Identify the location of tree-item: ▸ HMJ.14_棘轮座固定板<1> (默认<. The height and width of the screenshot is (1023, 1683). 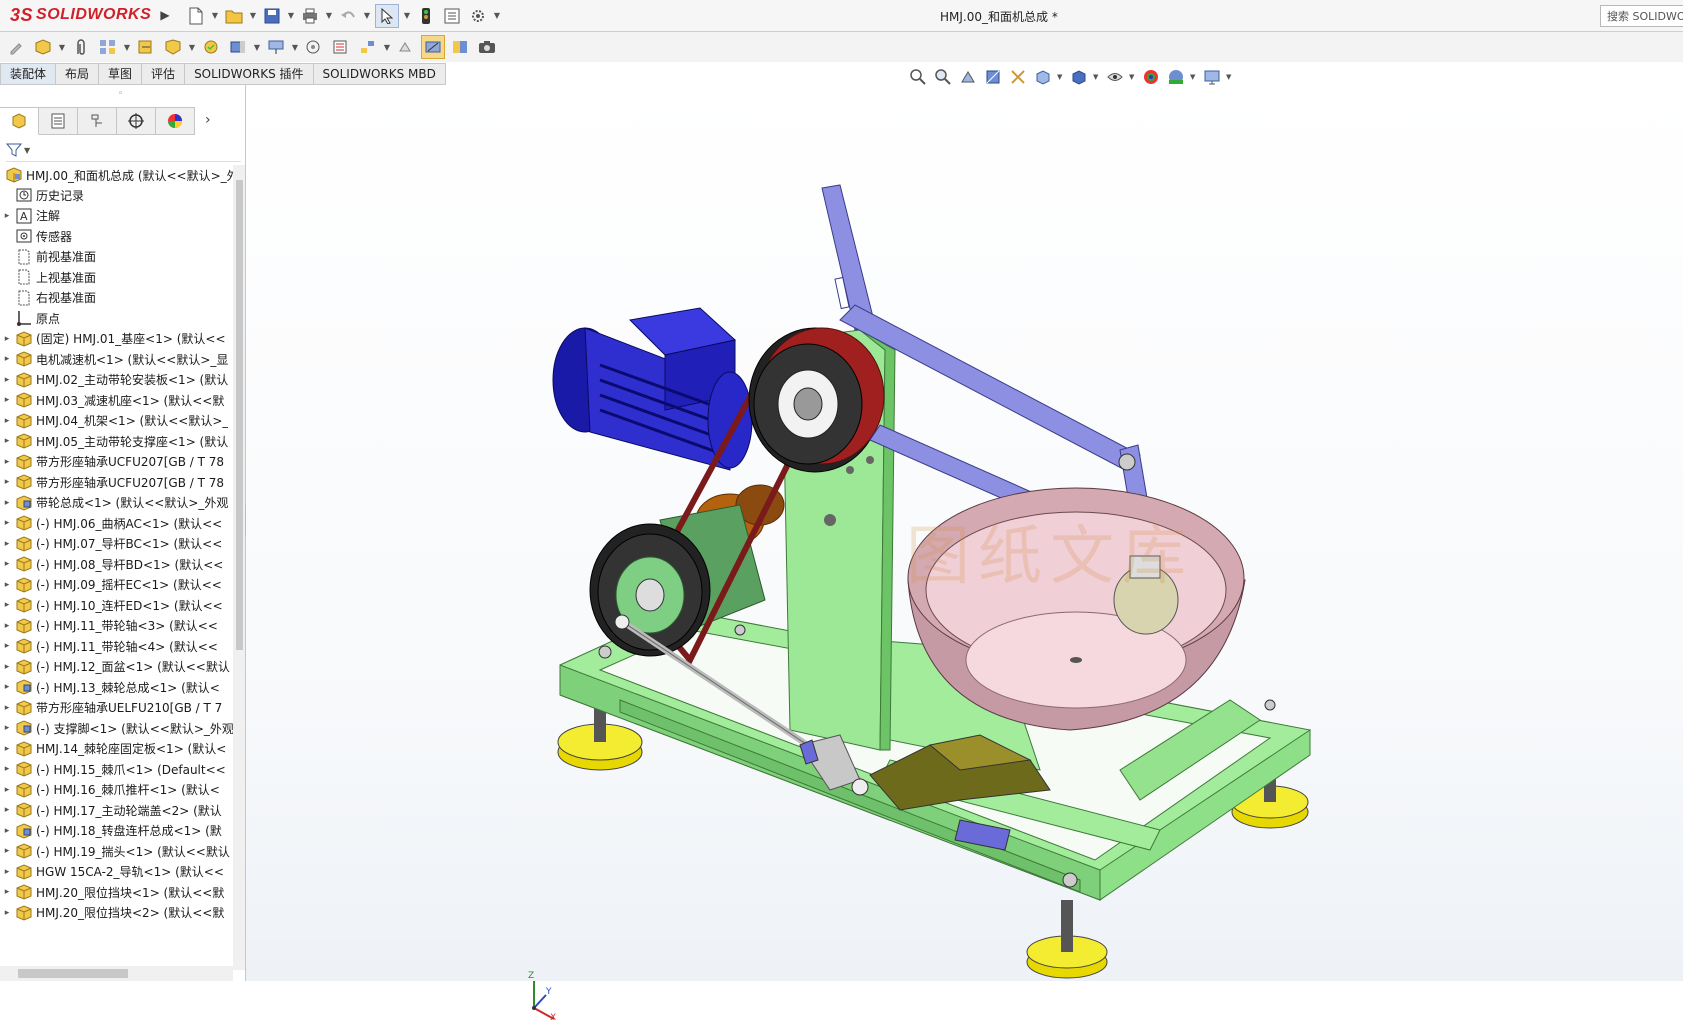
(113, 749).